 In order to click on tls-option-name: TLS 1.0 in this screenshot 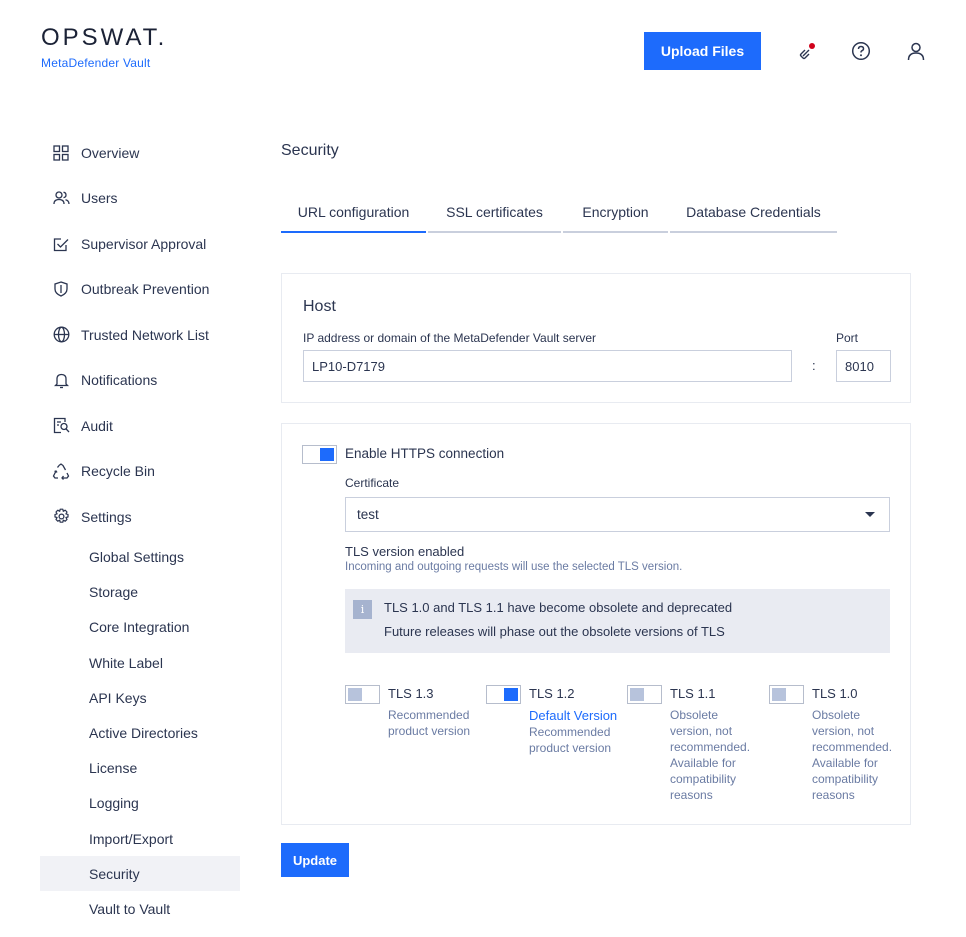, I will do `click(835, 693)`.